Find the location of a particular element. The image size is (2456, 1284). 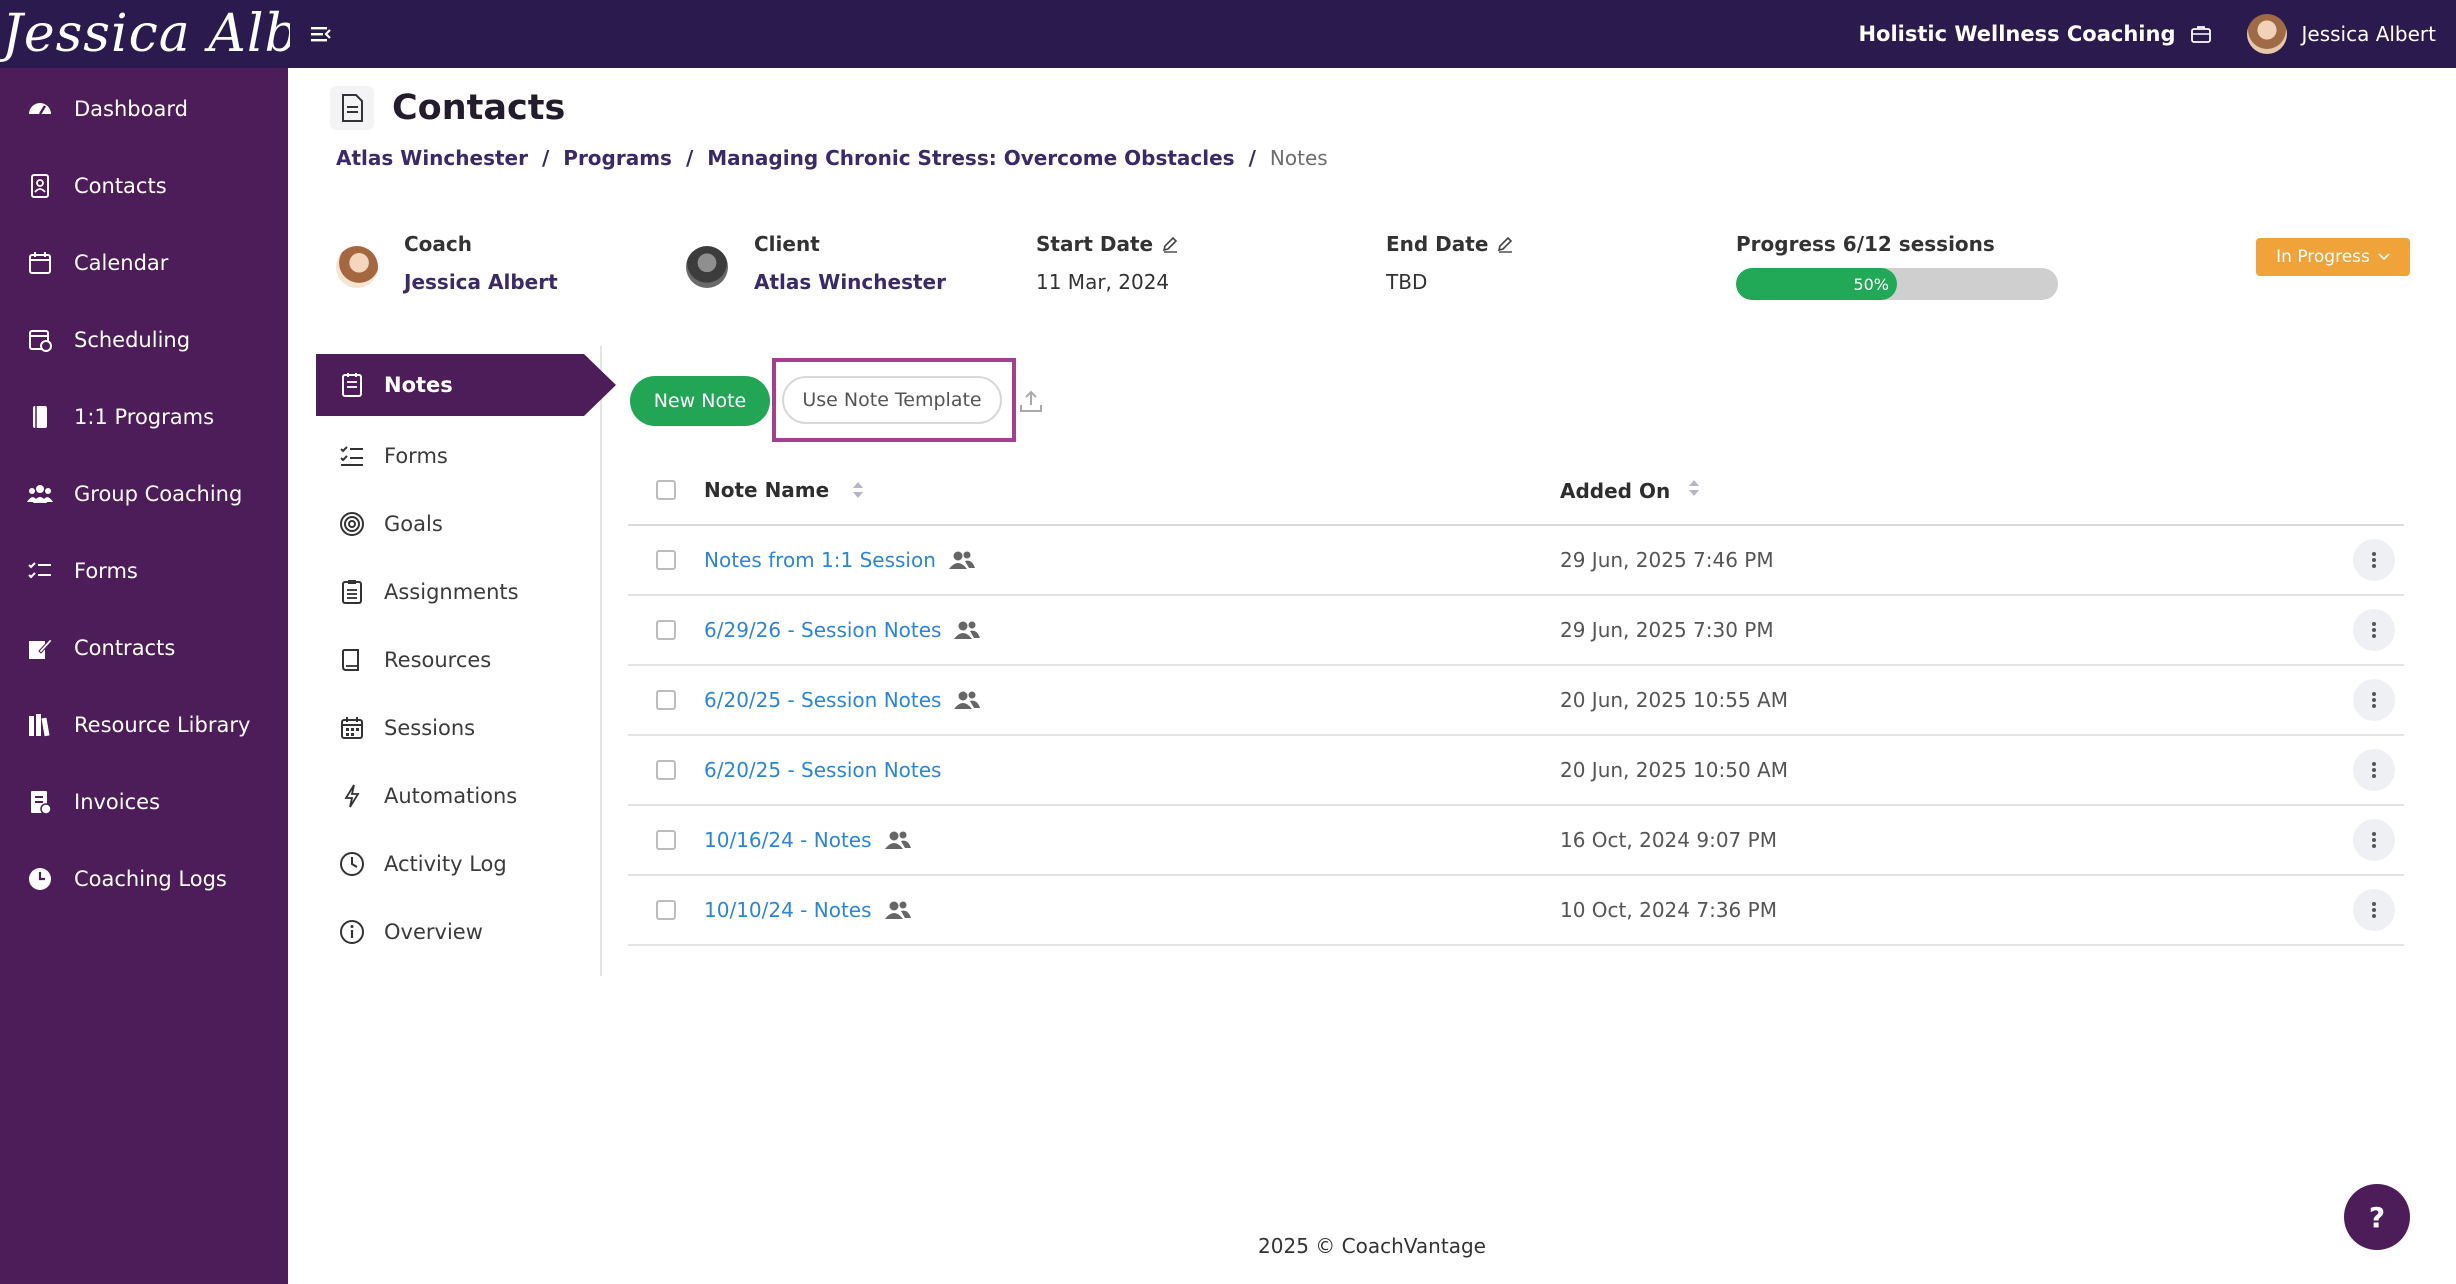

sidebar-item-contacts: Contacts is located at coordinates (144, 185).